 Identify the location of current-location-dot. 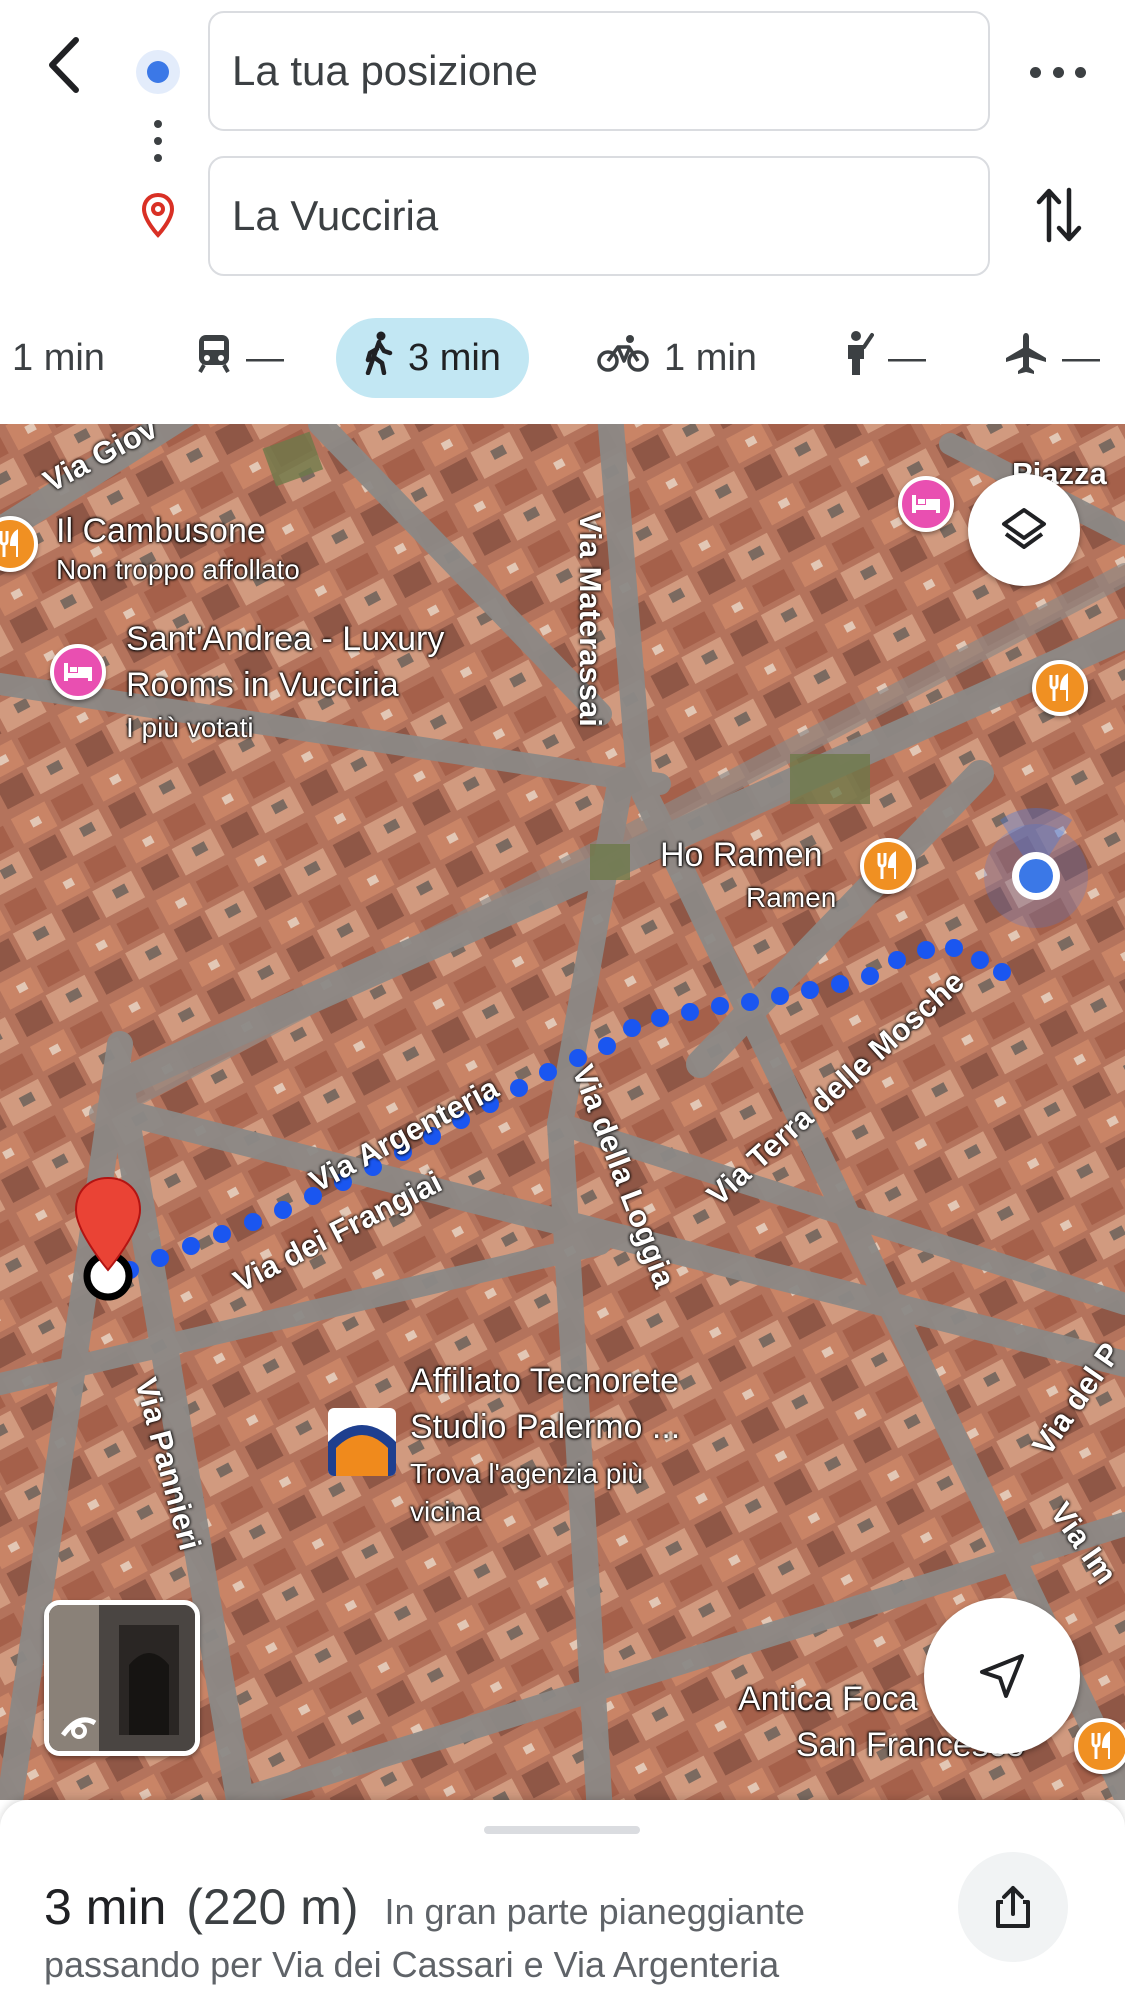
(1036, 876).